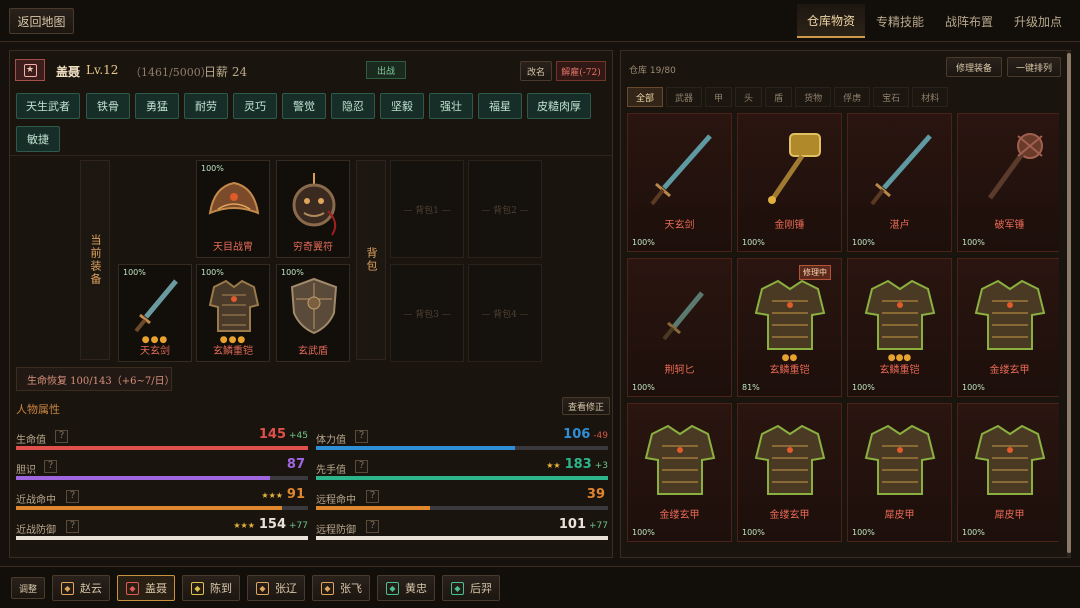  What do you see at coordinates (226, 72) in the screenshot?
I see `character-pay: 日薪 24` at bounding box center [226, 72].